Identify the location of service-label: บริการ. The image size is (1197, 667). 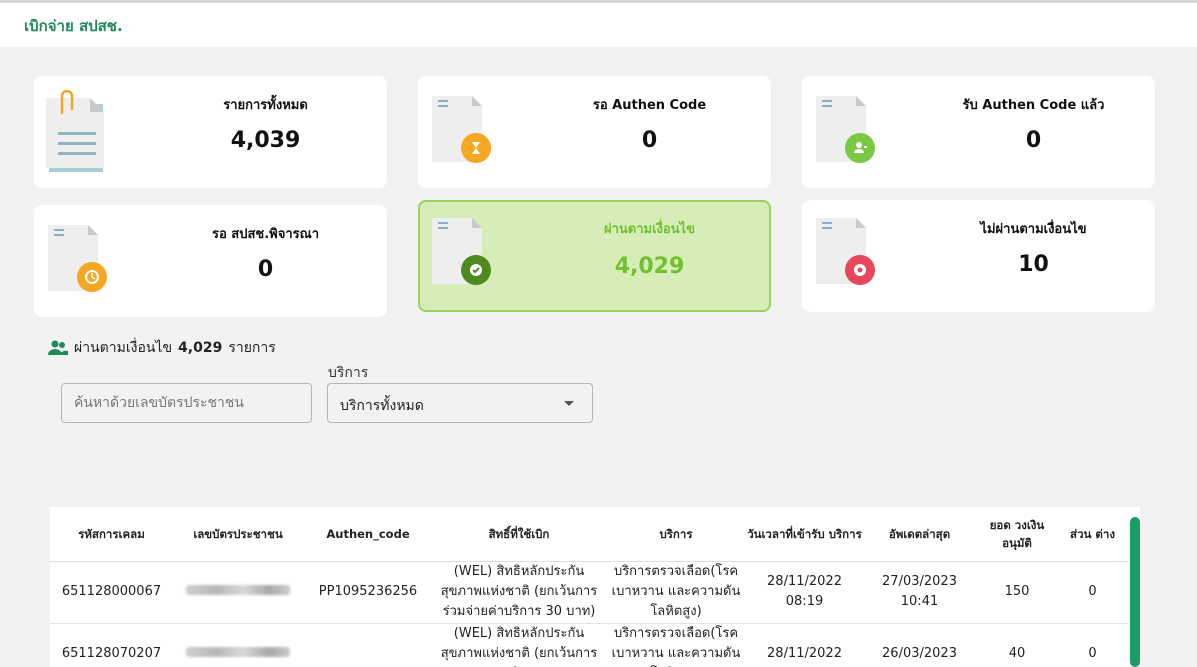
(348, 373).